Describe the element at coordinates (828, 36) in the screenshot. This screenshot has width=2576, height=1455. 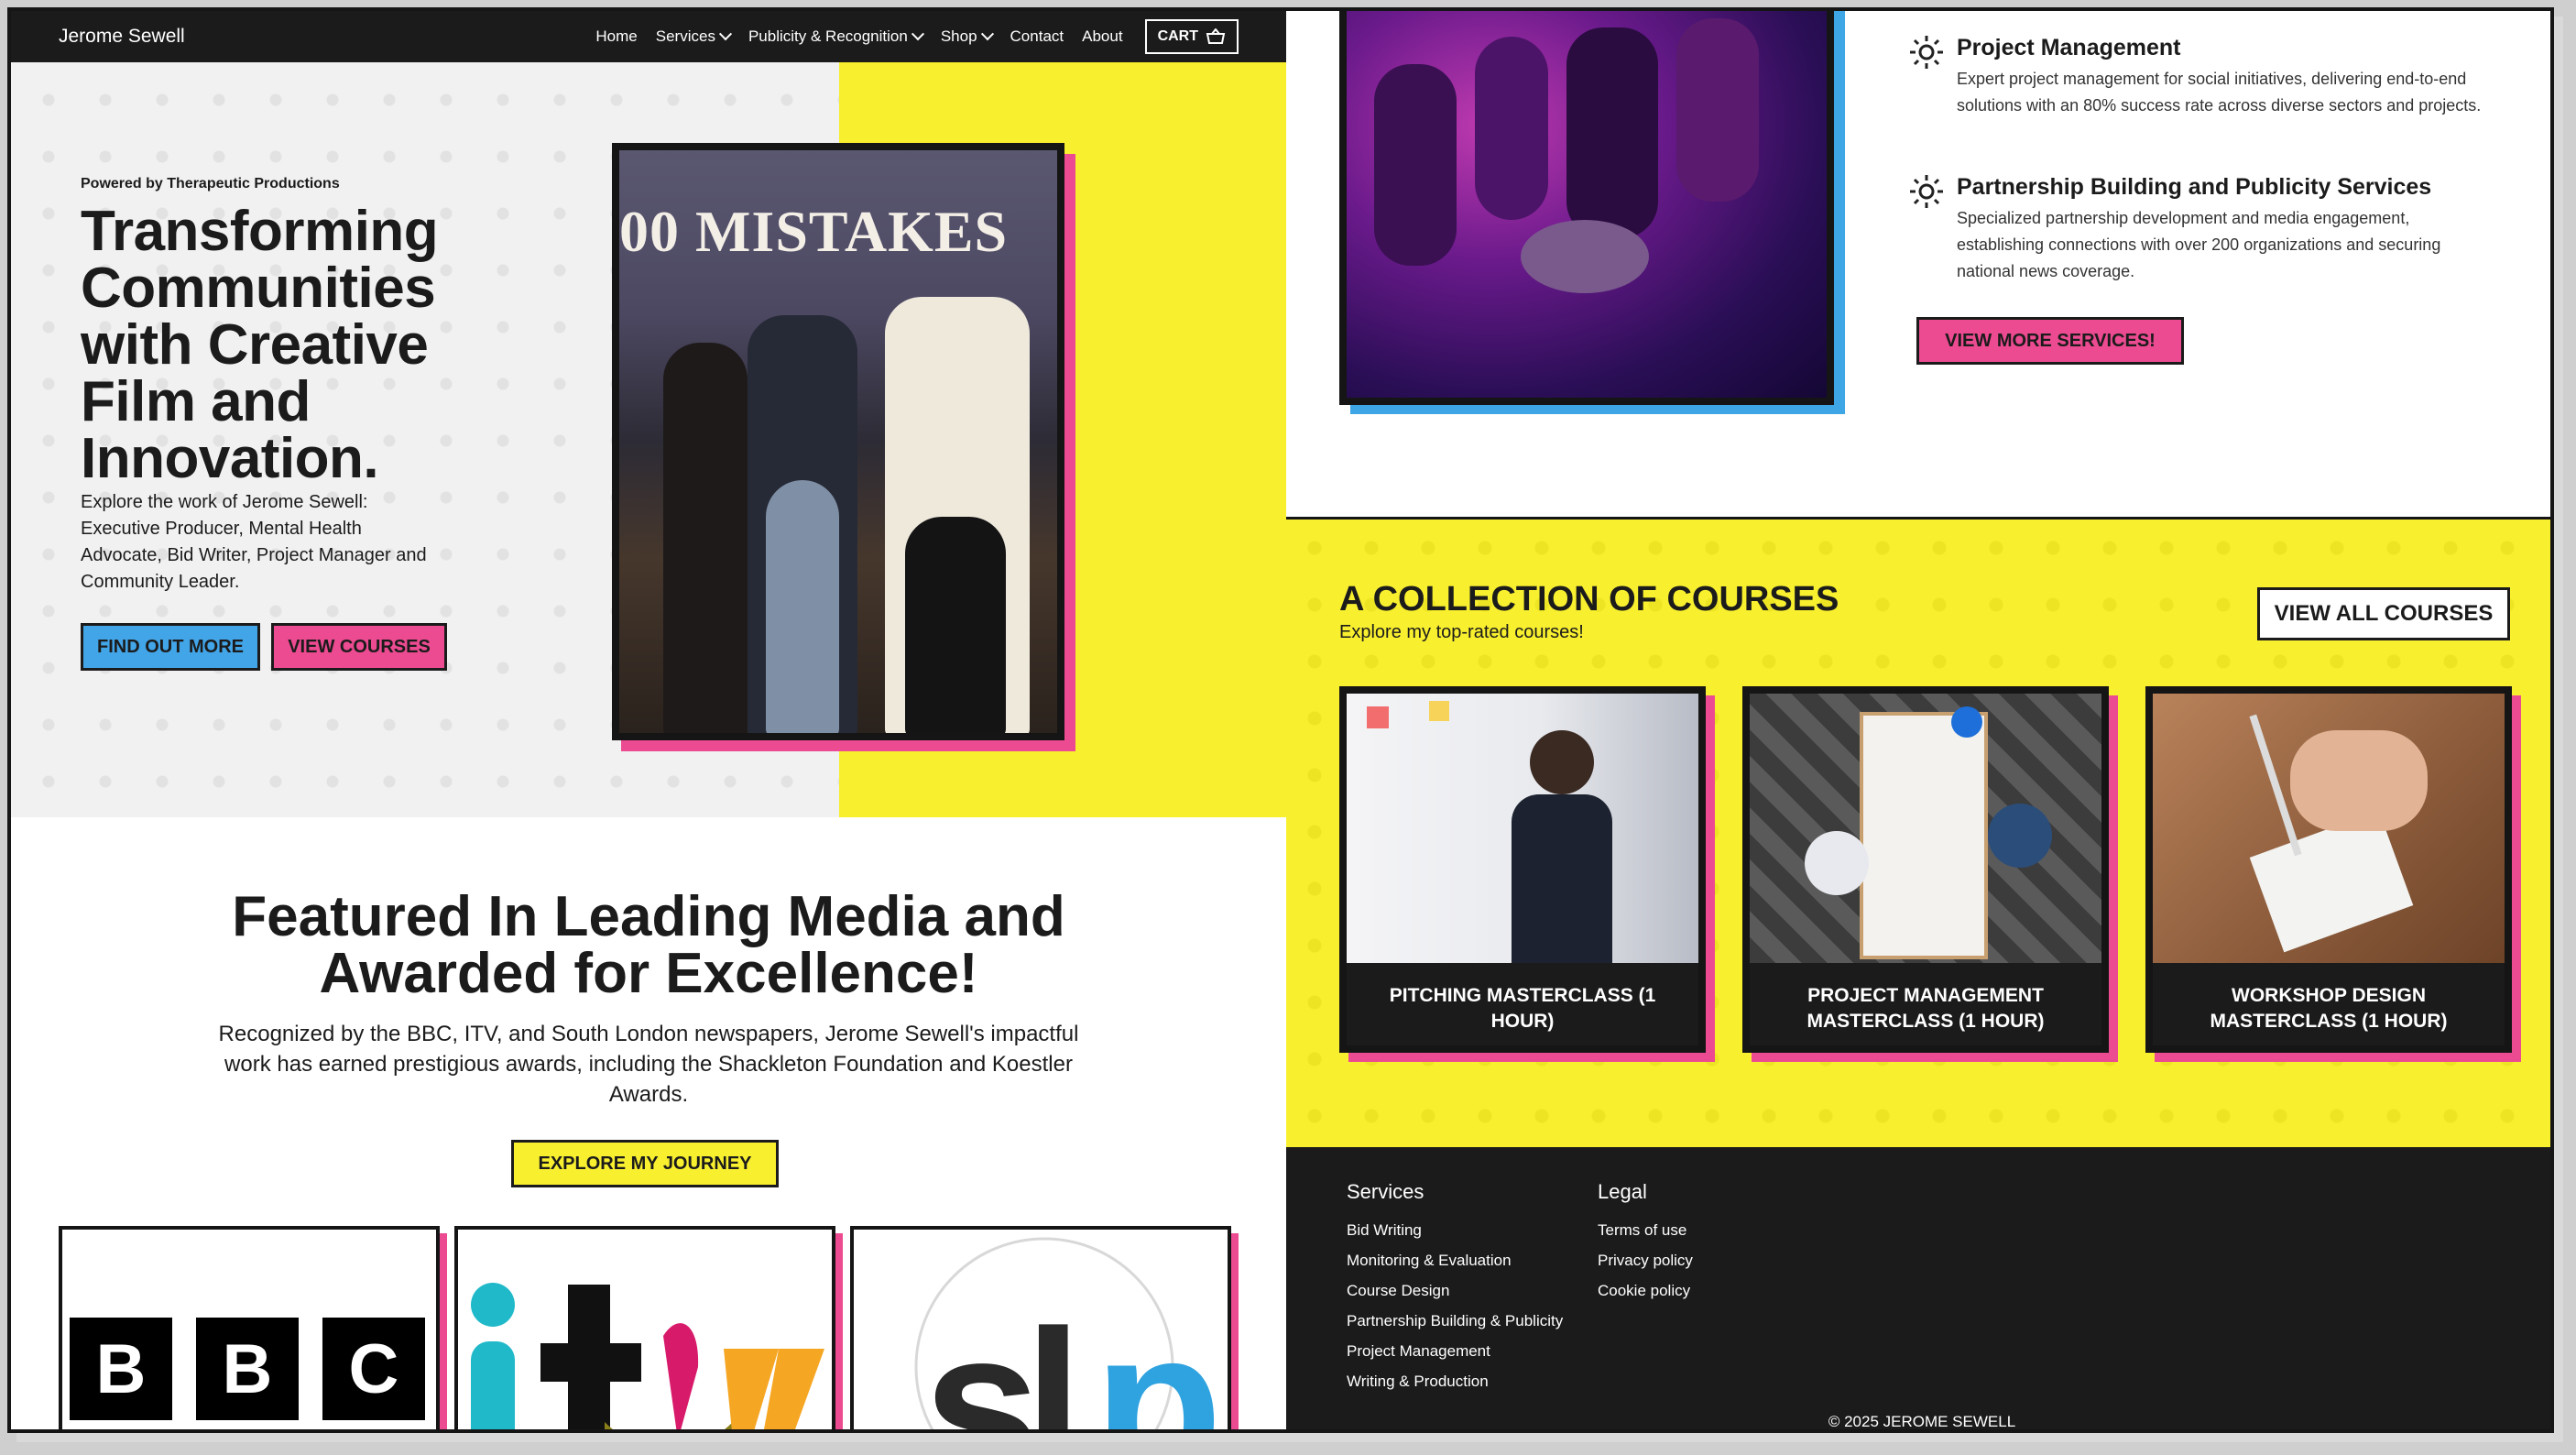
I see `nav-publicity-label: Publicity & Recognition` at that location.